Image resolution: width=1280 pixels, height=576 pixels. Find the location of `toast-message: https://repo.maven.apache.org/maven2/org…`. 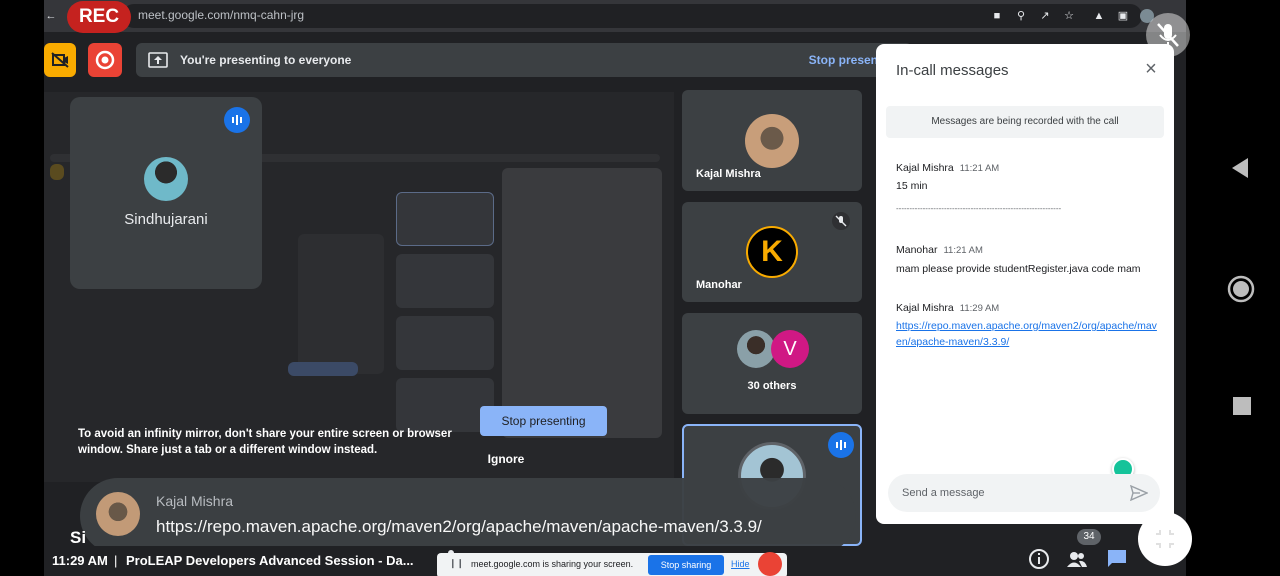

toast-message: https://repo.maven.apache.org/maven2/org… is located at coordinates (459, 526).